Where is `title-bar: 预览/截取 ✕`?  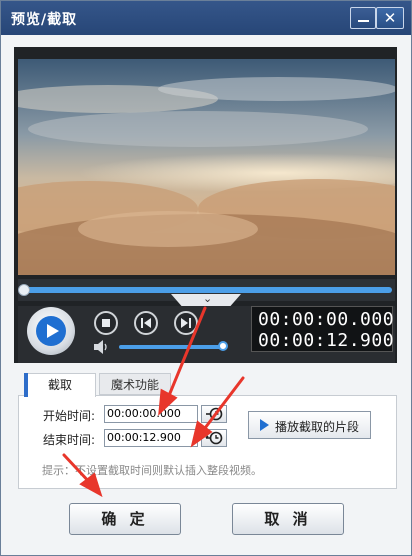
title-bar: 预览/截取 ✕ is located at coordinates (206, 18).